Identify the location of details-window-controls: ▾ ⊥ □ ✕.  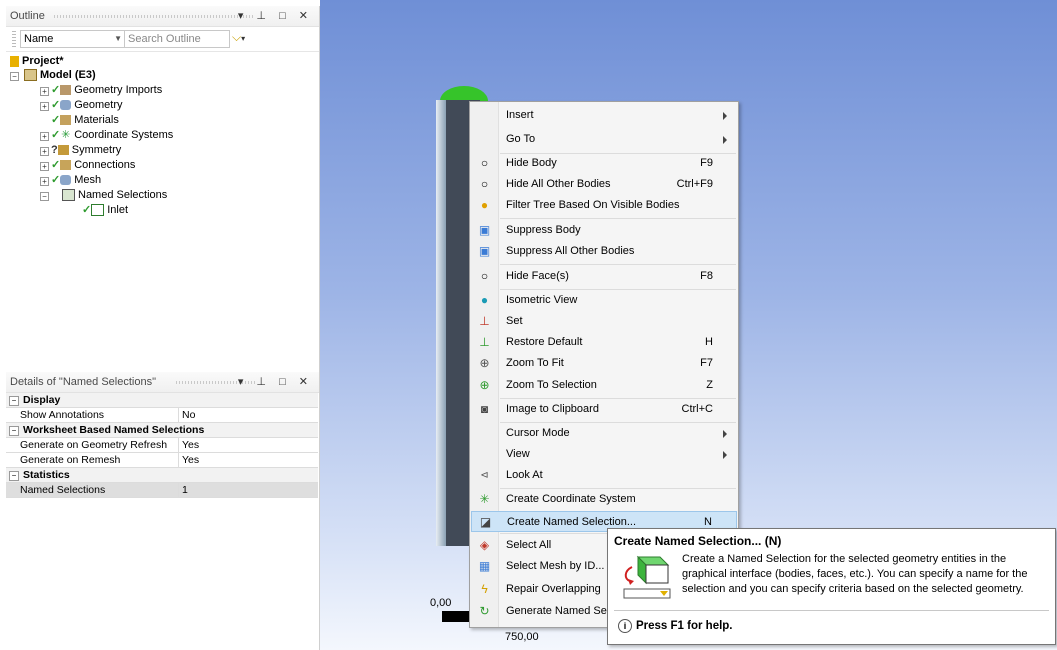
(275, 382).